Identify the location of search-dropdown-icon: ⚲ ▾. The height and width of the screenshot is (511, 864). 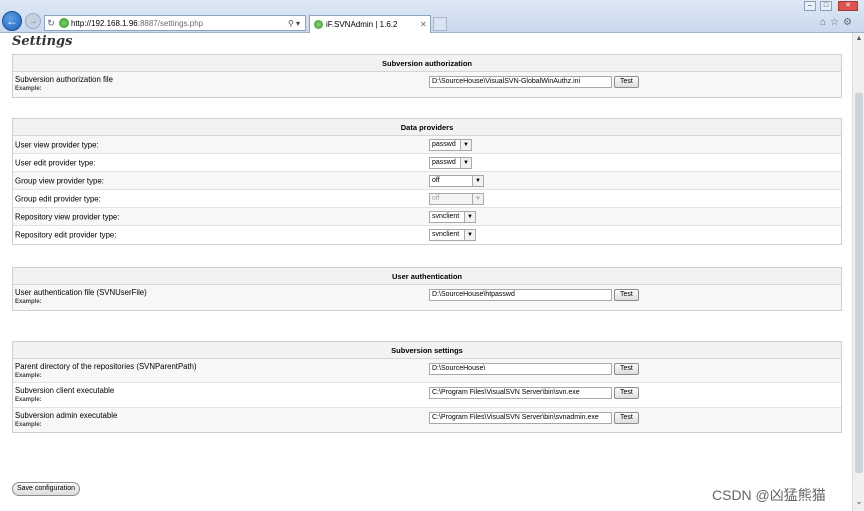
(294, 23).